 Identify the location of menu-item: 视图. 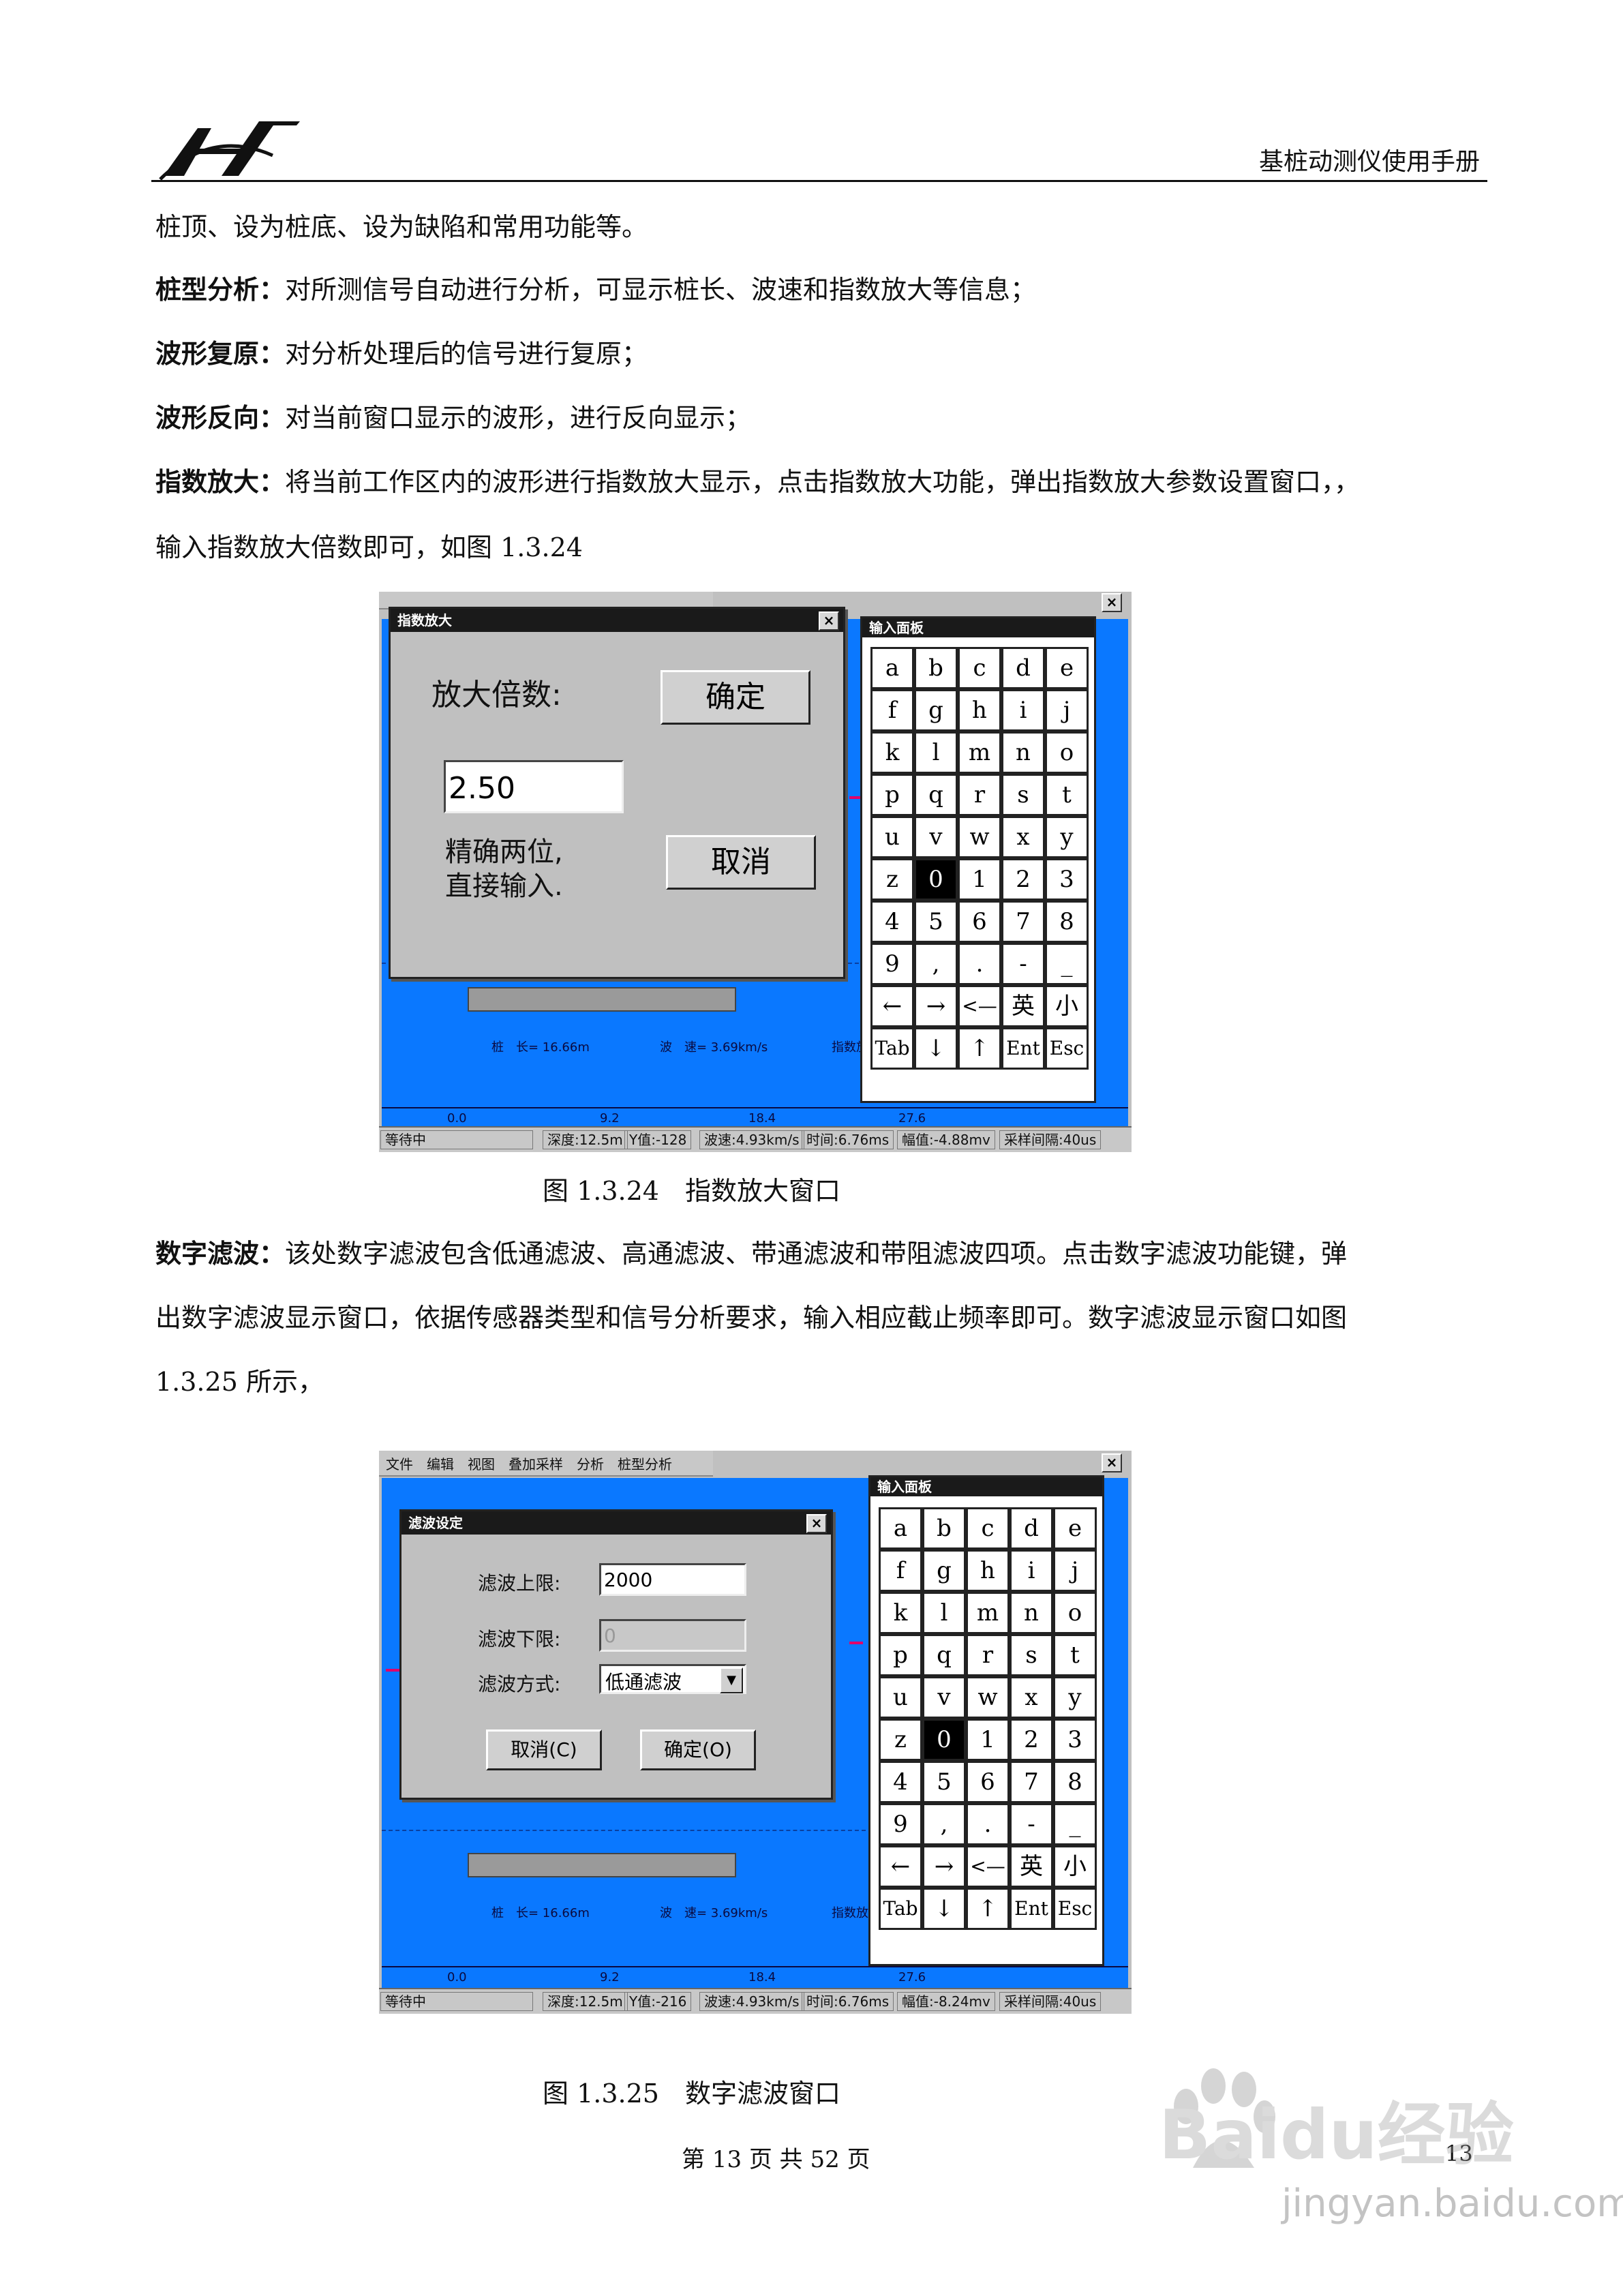
(482, 1463).